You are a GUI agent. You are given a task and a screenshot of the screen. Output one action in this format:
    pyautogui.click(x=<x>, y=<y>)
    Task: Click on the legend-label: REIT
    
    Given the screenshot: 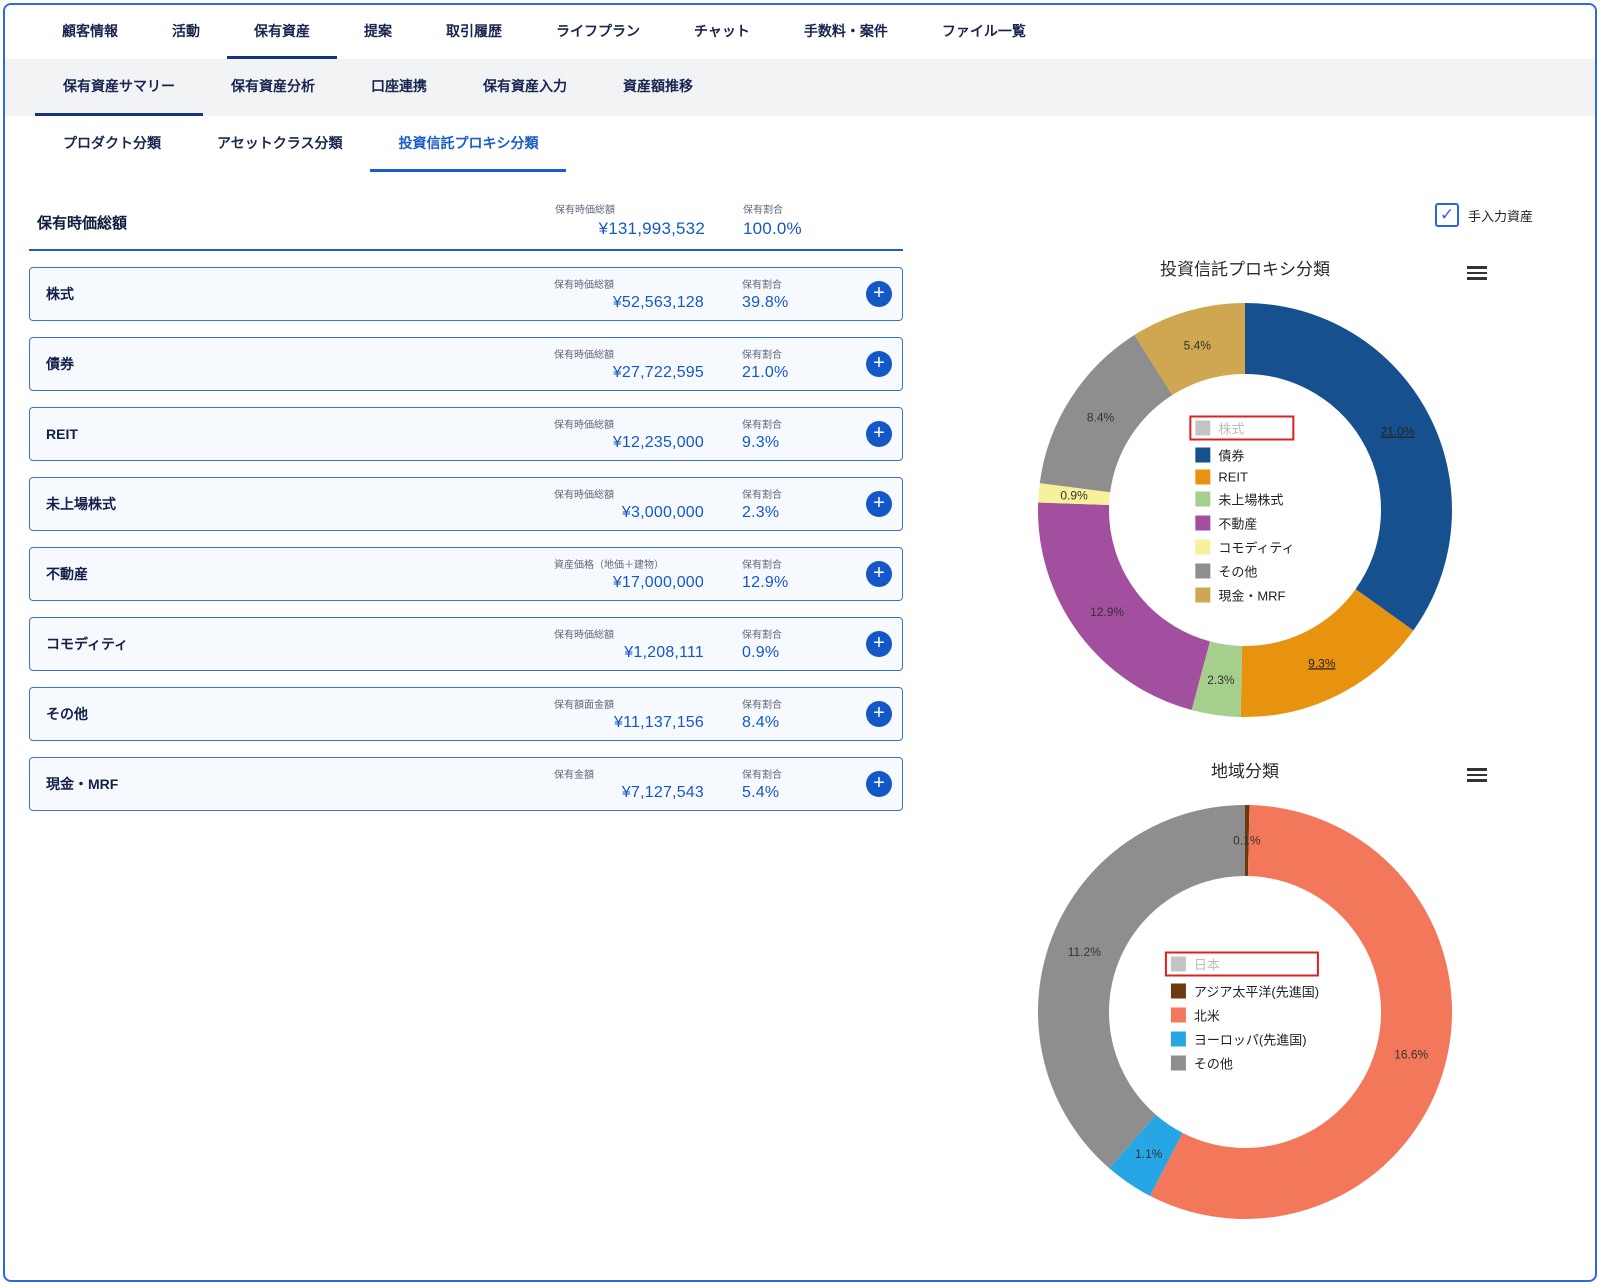 What is the action you would take?
    pyautogui.click(x=1233, y=477)
    